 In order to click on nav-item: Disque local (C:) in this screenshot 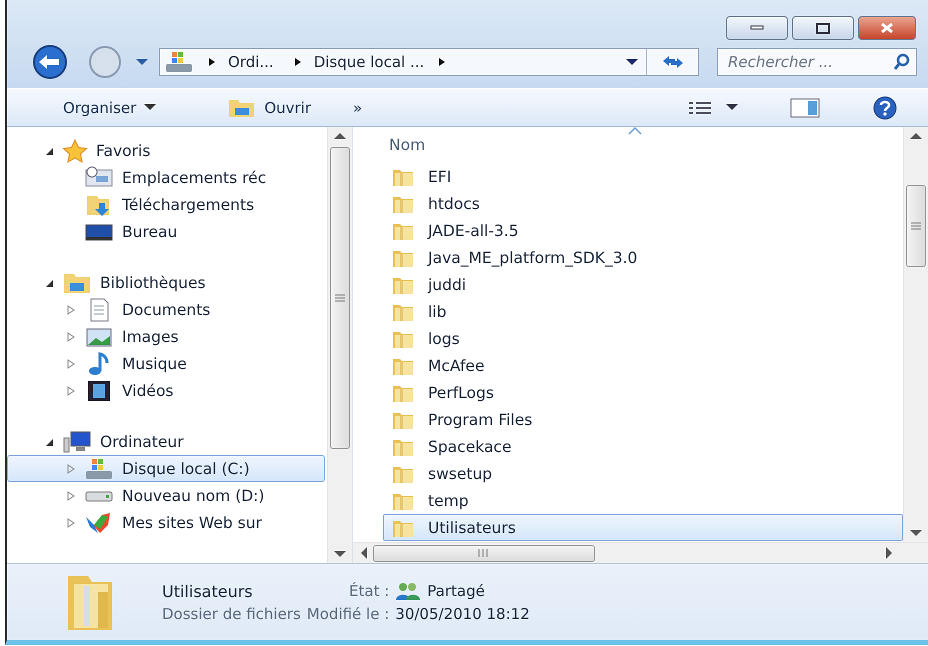, I will do `click(166, 468)`.